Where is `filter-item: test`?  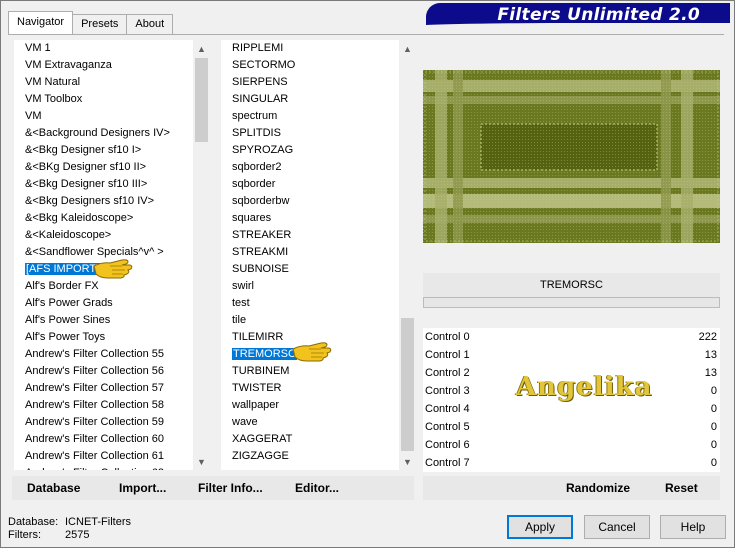
filter-item: test is located at coordinates (310, 303).